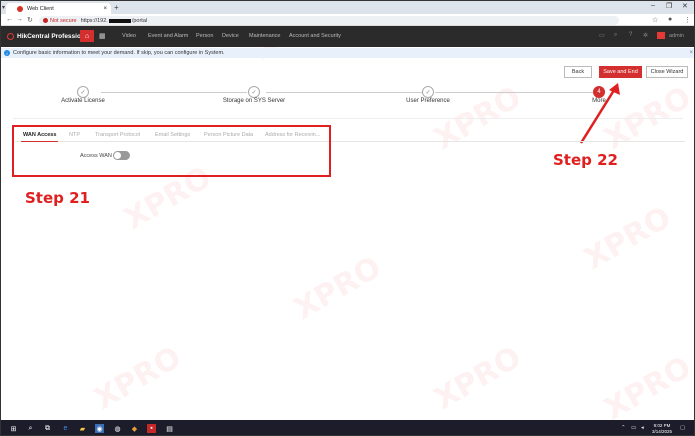  I want to click on bookmark-star-icon: ☆, so click(655, 20).